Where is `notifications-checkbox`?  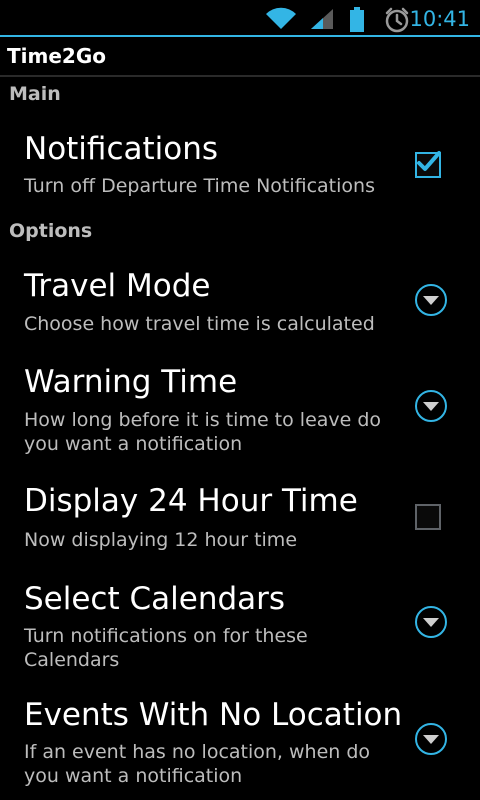 notifications-checkbox is located at coordinates (428, 164).